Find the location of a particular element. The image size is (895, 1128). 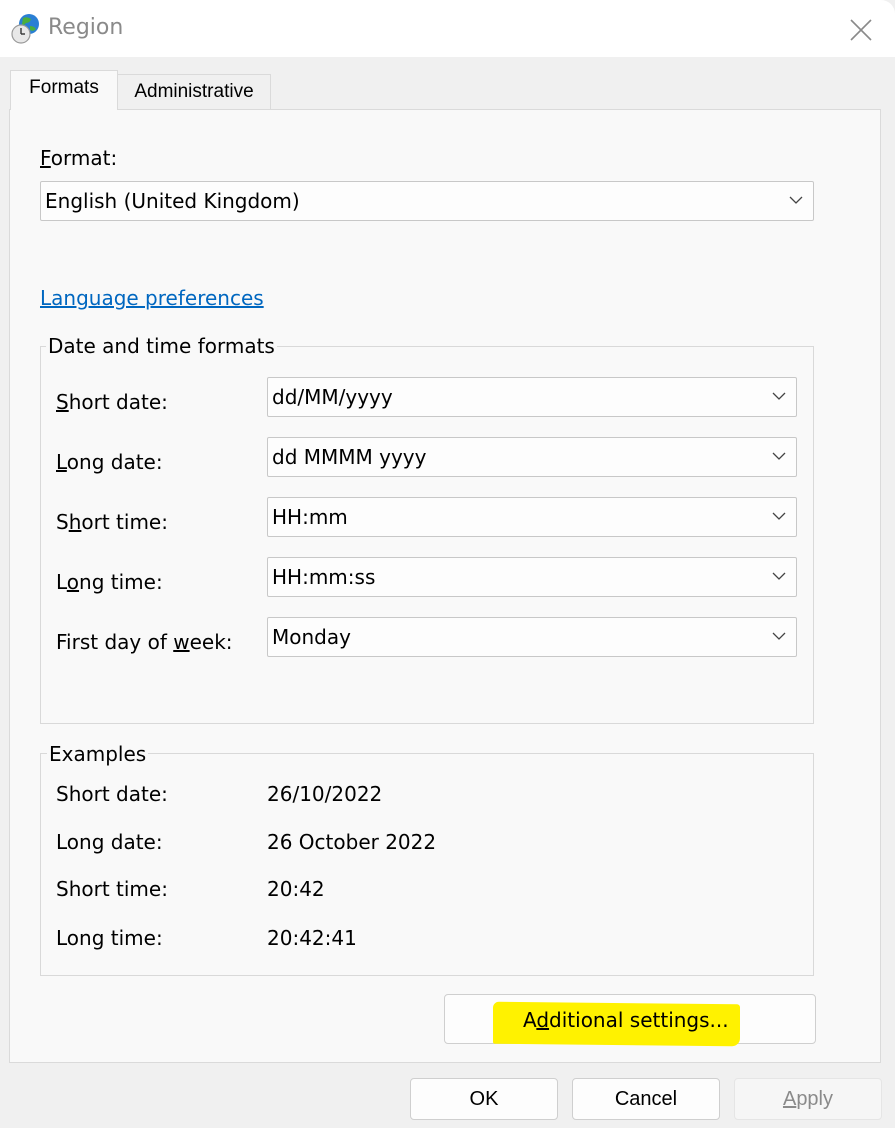

apply-accel: A is located at coordinates (789, 1099).